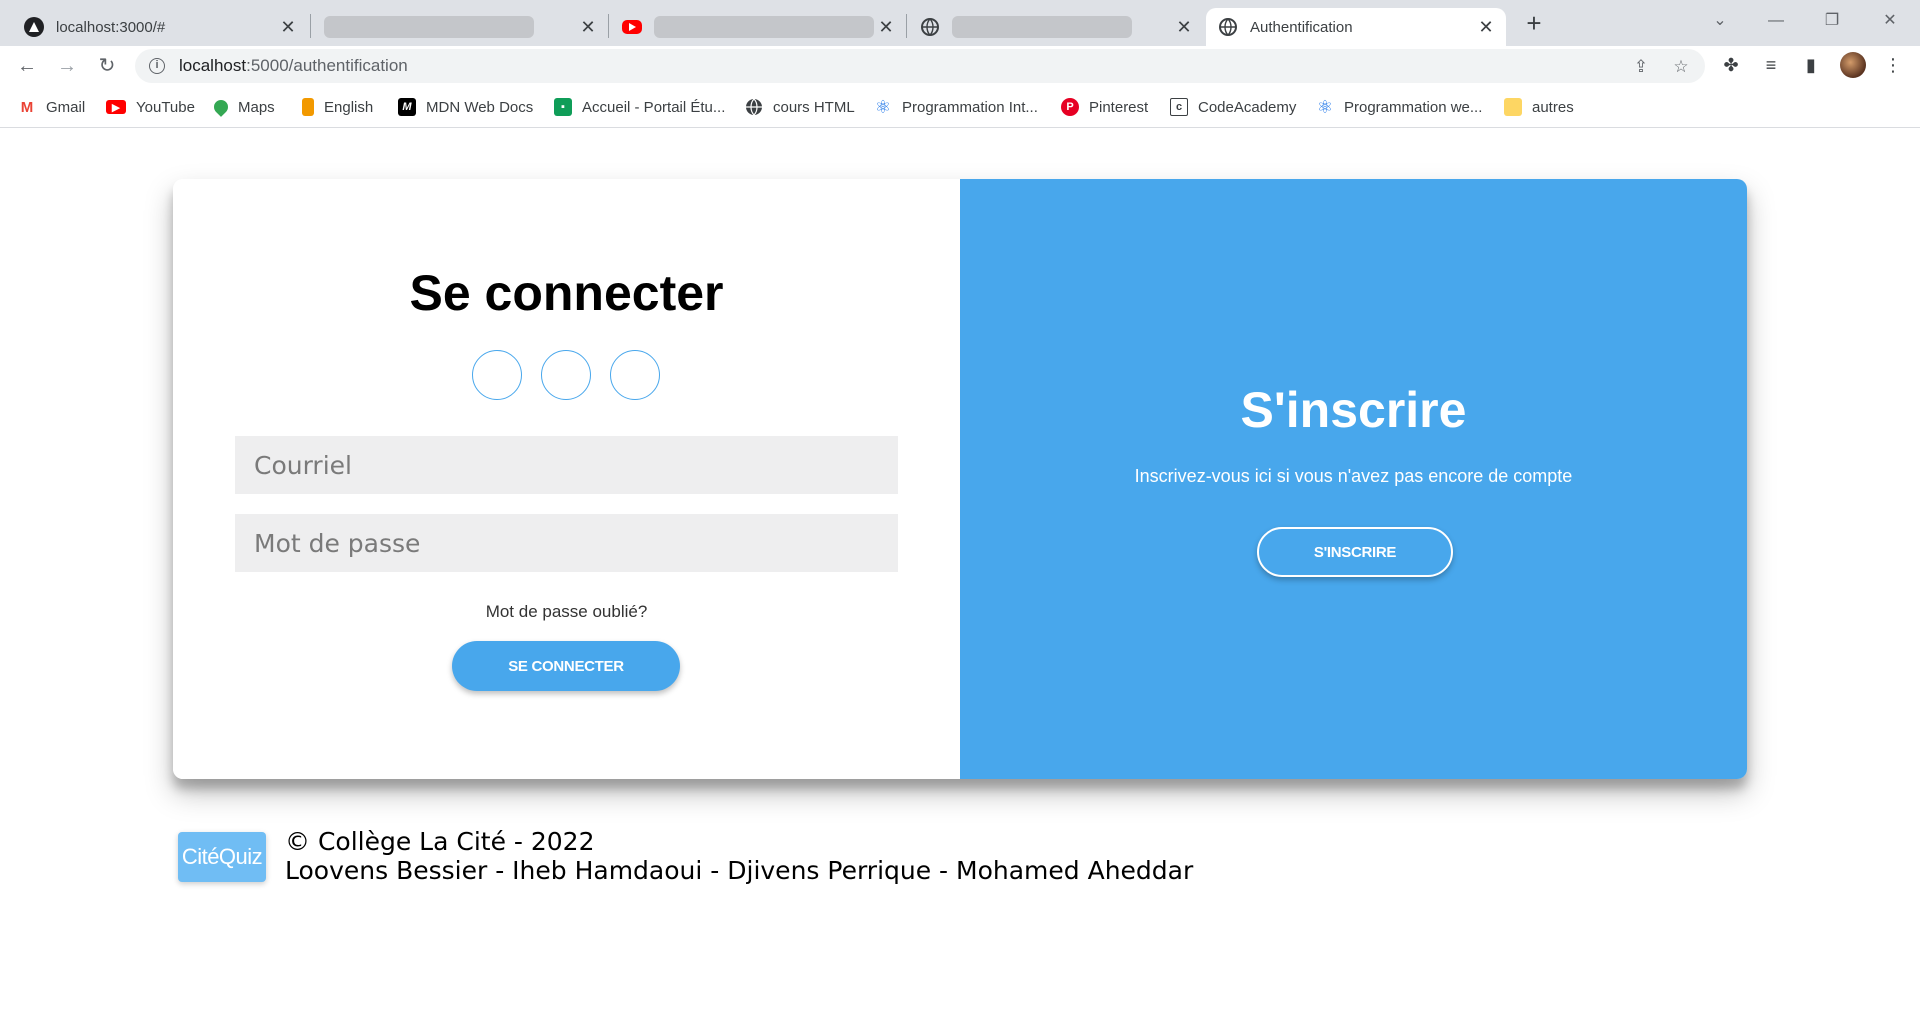 The height and width of the screenshot is (1020, 1920). What do you see at coordinates (1356, 27) in the screenshot?
I see `tab-authentification: Authentification ✕` at bounding box center [1356, 27].